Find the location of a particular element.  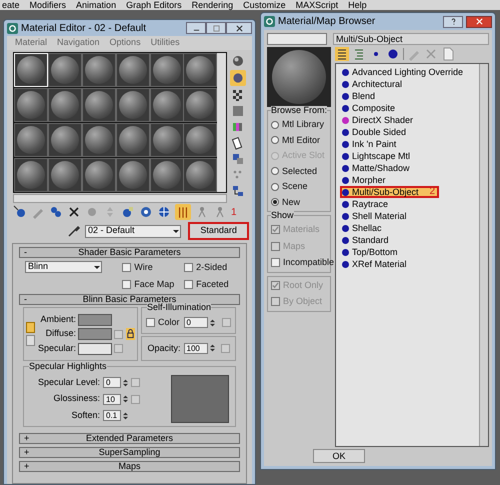

color-bars-icon is located at coordinates (238, 127).